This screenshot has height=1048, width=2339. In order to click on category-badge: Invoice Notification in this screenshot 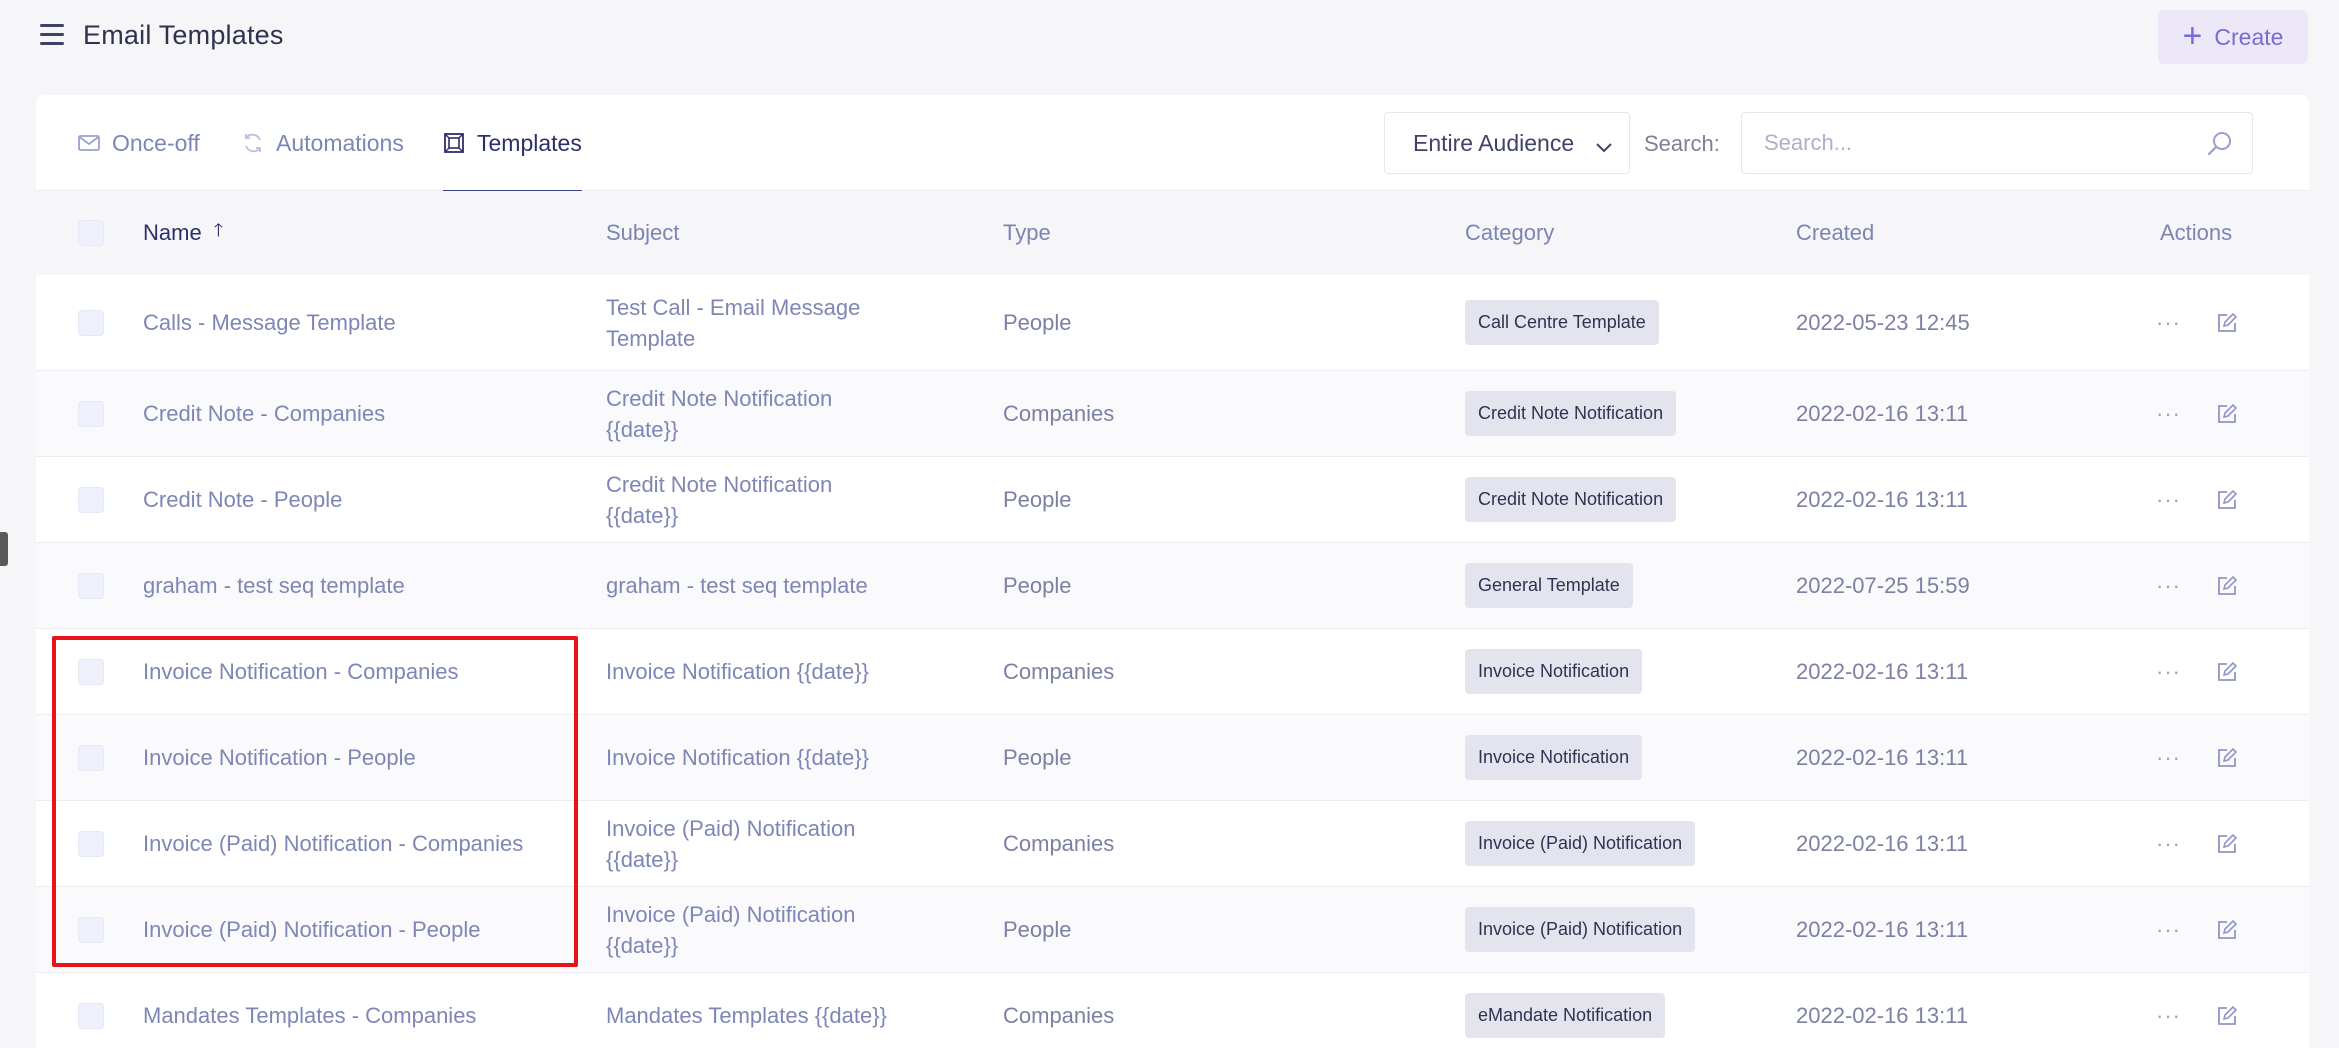, I will do `click(1554, 671)`.